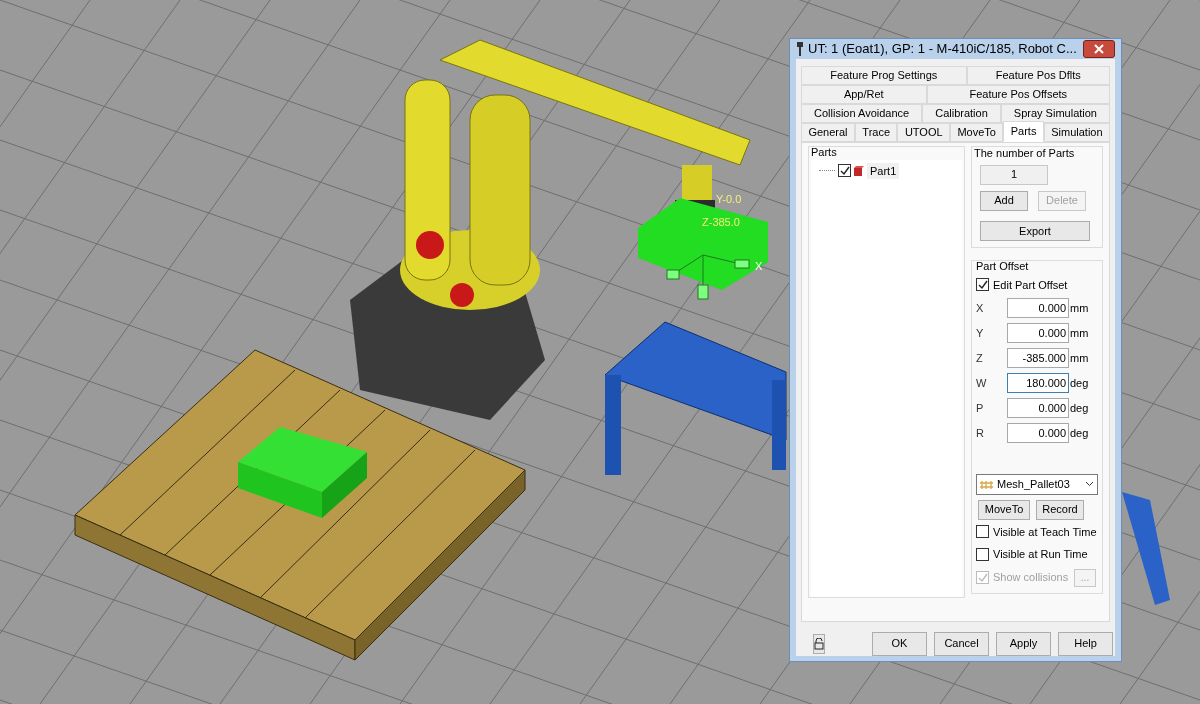 The height and width of the screenshot is (704, 1200). I want to click on pallet-icon, so click(986, 484).